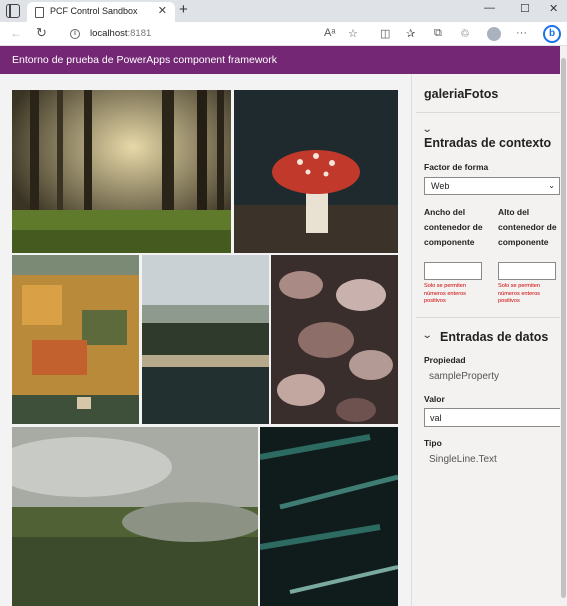 Image resolution: width=567 pixels, height=606 pixels. I want to click on close-window-icon: ✕, so click(553, 8).